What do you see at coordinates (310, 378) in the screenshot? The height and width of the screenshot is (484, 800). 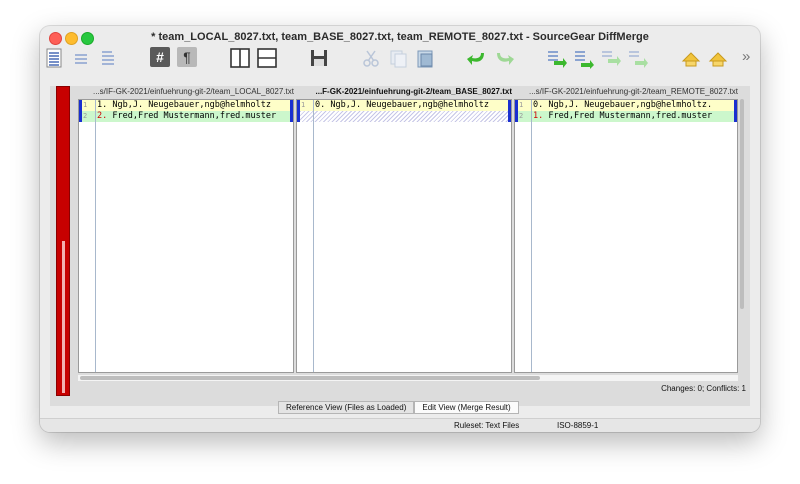 I see `horizontal-scroll-thumb` at bounding box center [310, 378].